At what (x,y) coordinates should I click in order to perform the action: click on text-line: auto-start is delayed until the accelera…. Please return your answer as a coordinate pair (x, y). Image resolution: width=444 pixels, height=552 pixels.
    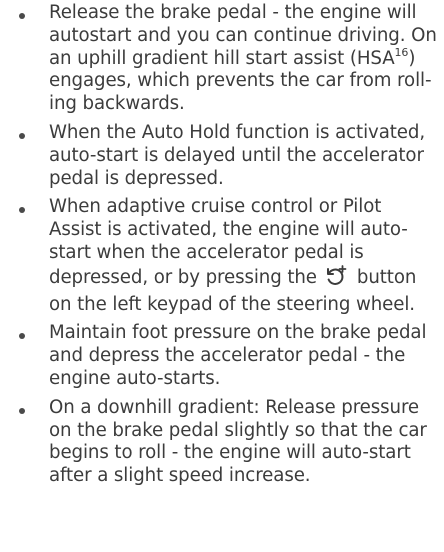
    Looking at the image, I should click on (236, 155).